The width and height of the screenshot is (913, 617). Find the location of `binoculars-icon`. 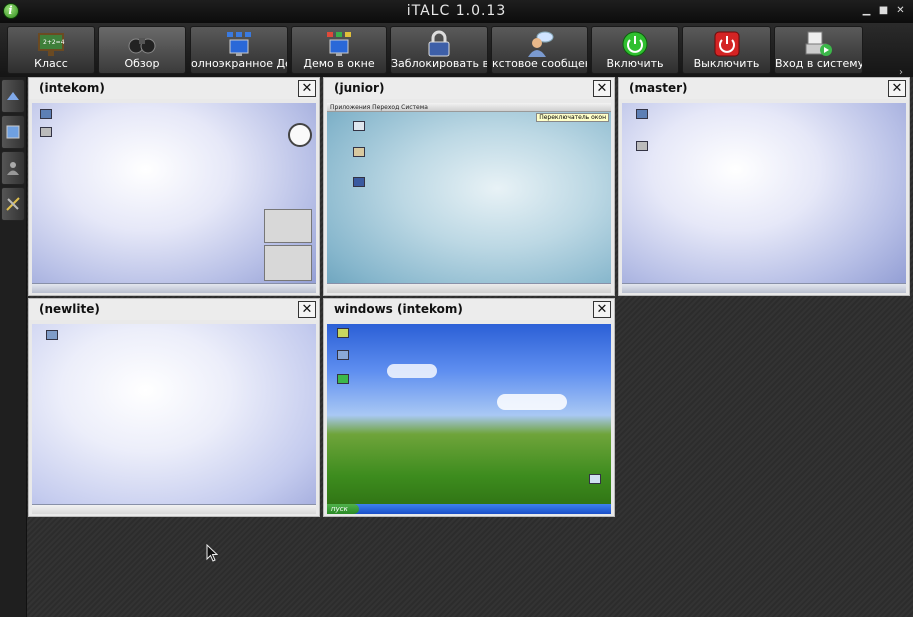

binoculars-icon is located at coordinates (142, 46).